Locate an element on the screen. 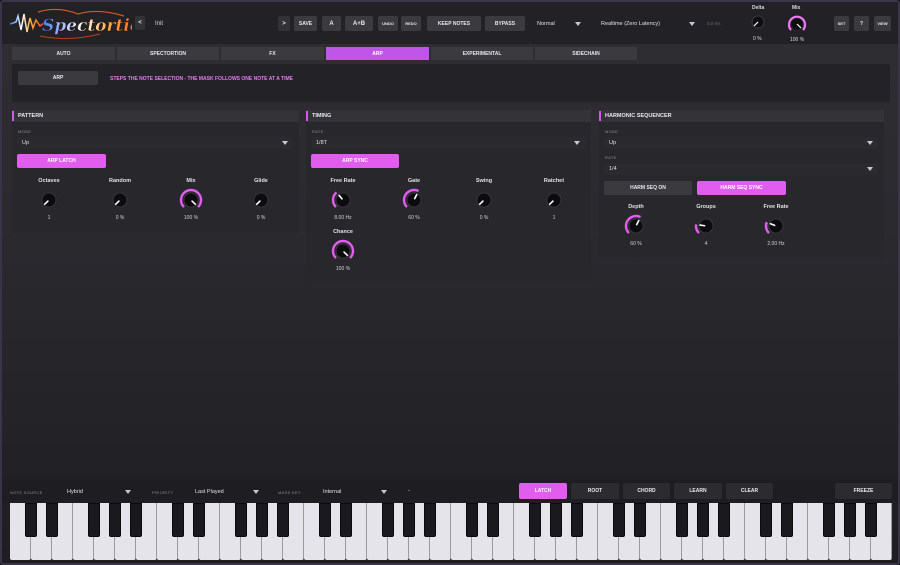 Image resolution: width=900 pixels, height=565 pixels. keep-notes-button: KEEP NOTES is located at coordinates (454, 23).